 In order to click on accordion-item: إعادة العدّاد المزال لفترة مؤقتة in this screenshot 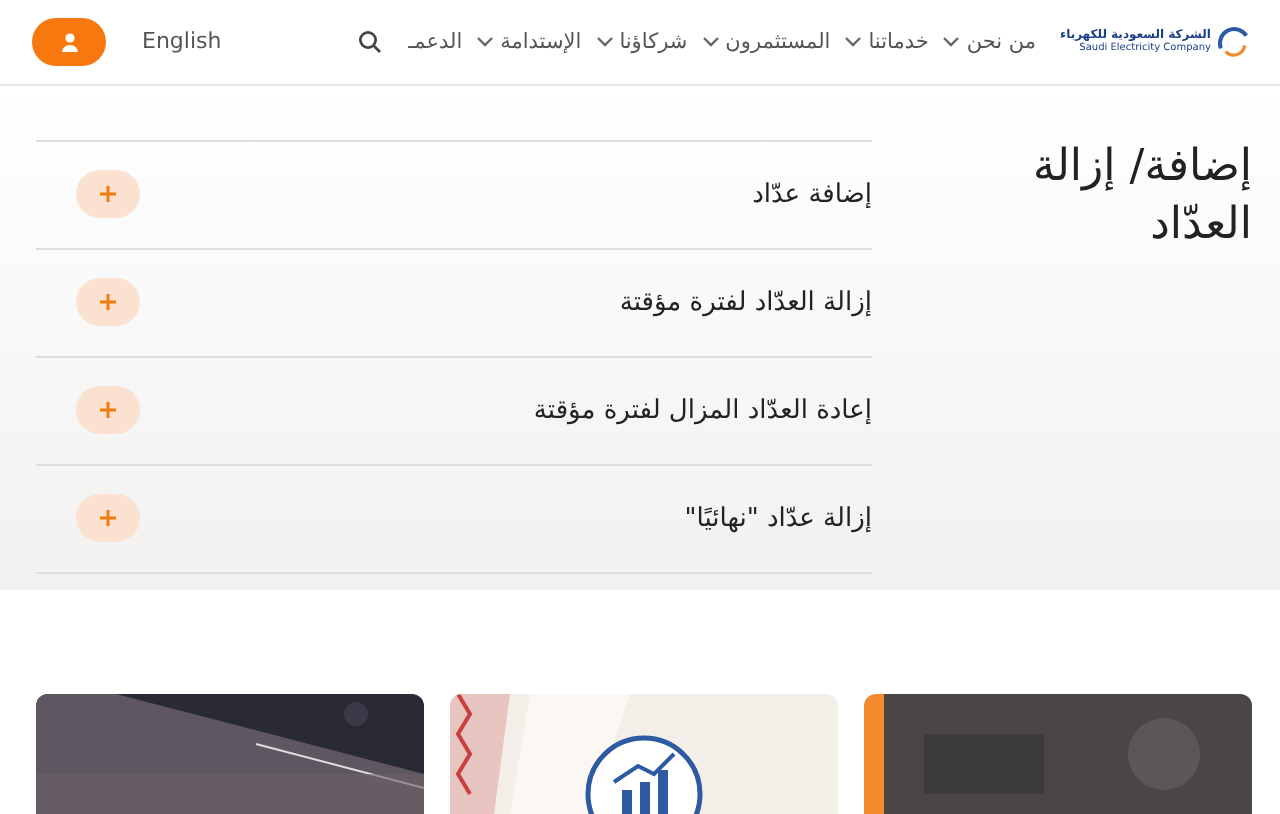, I will do `click(702, 410)`.